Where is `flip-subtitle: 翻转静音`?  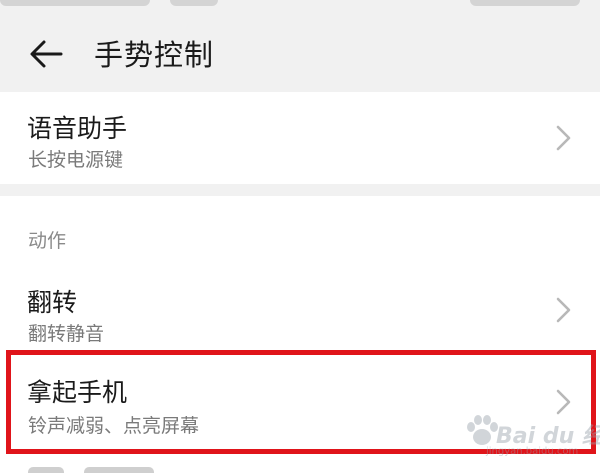
flip-subtitle: 翻转静音 is located at coordinates (66, 334).